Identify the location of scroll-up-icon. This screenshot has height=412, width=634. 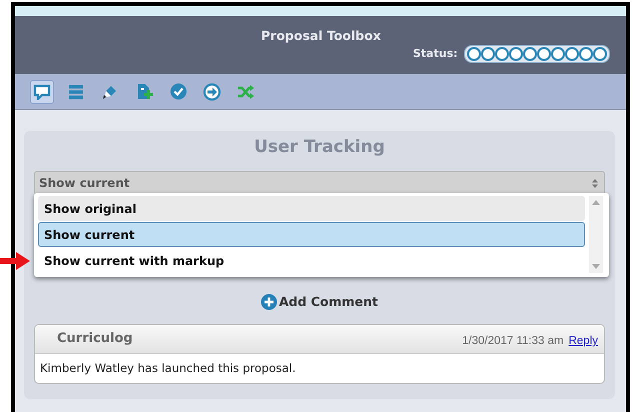
(596, 202).